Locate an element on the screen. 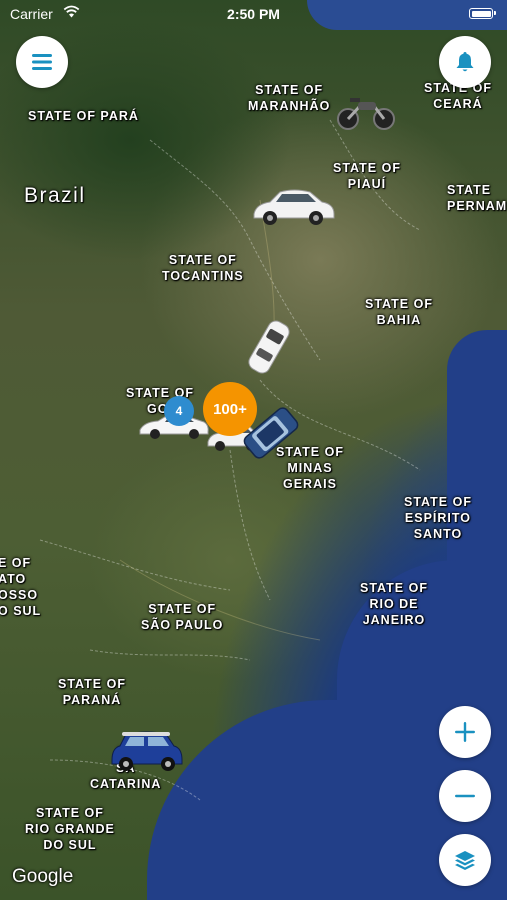  google-logo: Google is located at coordinates (43, 876).